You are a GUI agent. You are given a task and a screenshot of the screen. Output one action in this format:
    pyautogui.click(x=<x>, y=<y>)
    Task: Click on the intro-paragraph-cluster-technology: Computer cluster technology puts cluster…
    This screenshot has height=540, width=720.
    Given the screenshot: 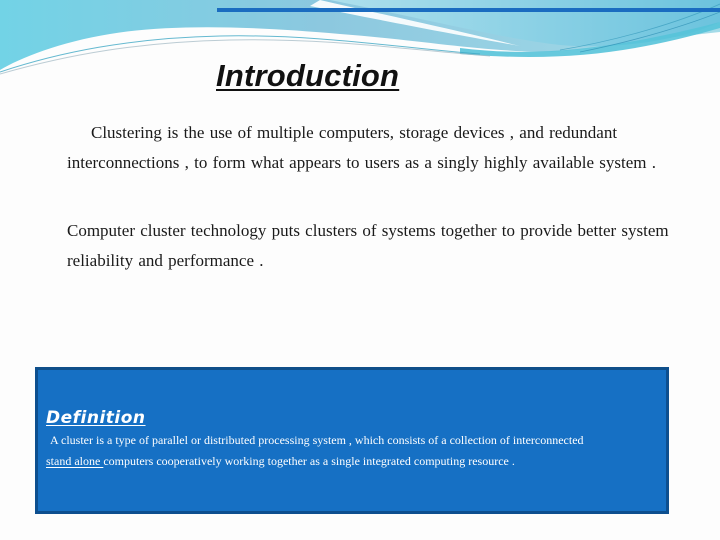 What is the action you would take?
    pyautogui.click(x=368, y=245)
    